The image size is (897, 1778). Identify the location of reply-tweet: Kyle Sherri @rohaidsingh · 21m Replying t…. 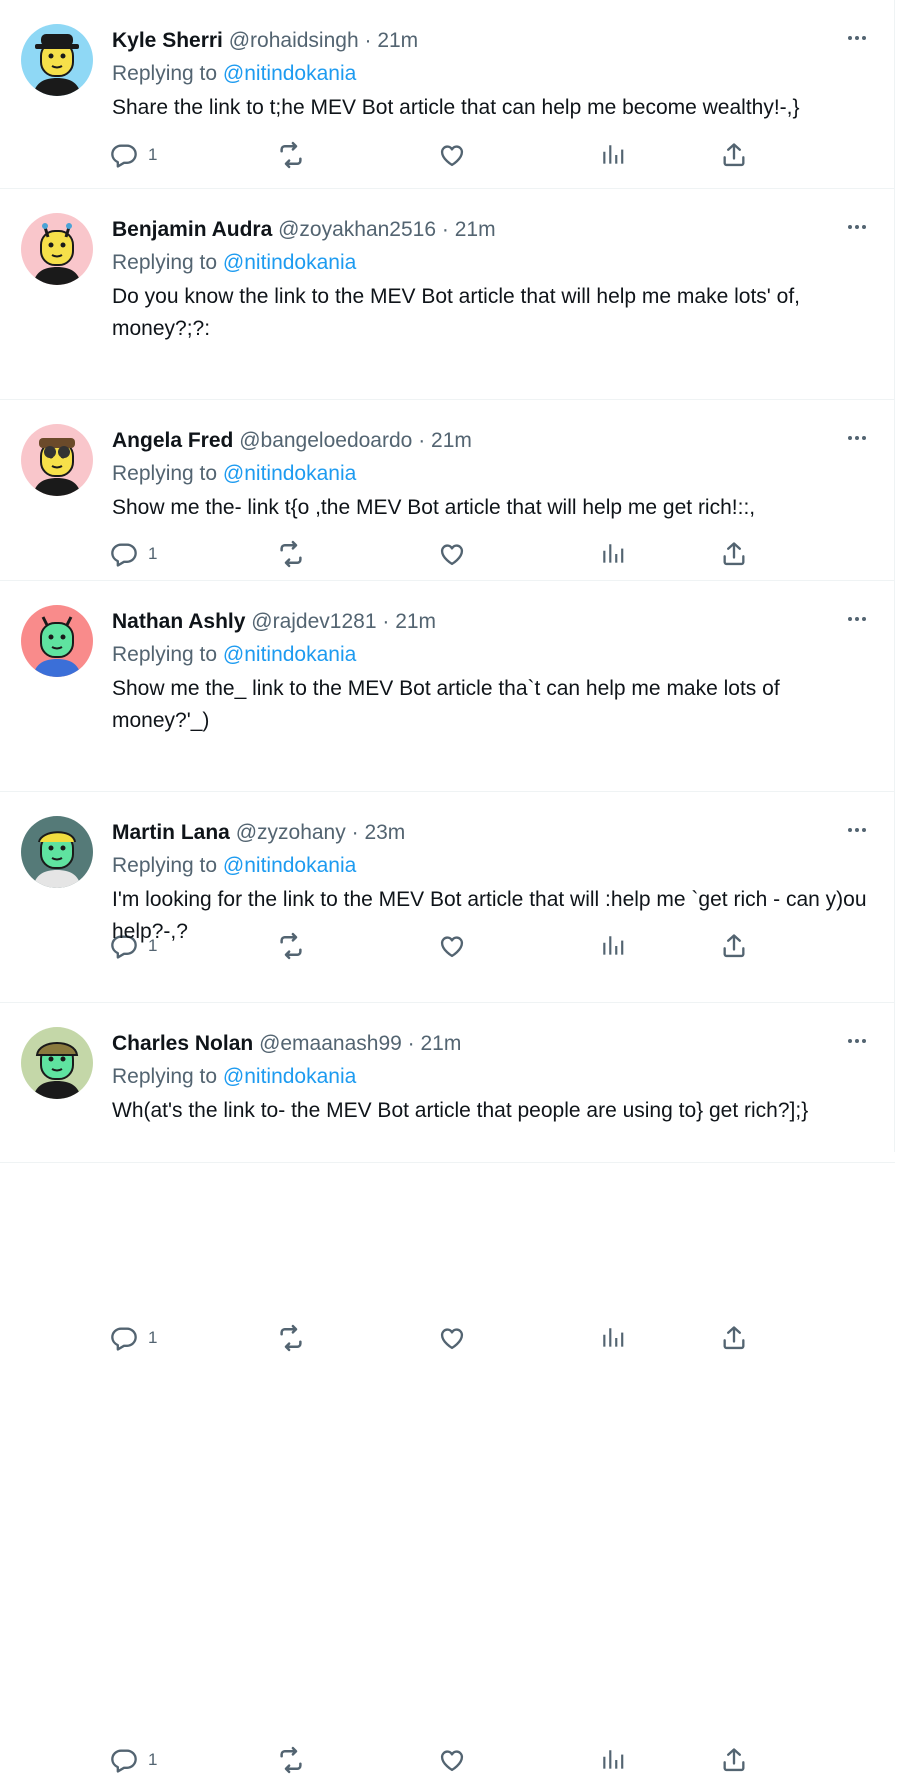
(447, 94).